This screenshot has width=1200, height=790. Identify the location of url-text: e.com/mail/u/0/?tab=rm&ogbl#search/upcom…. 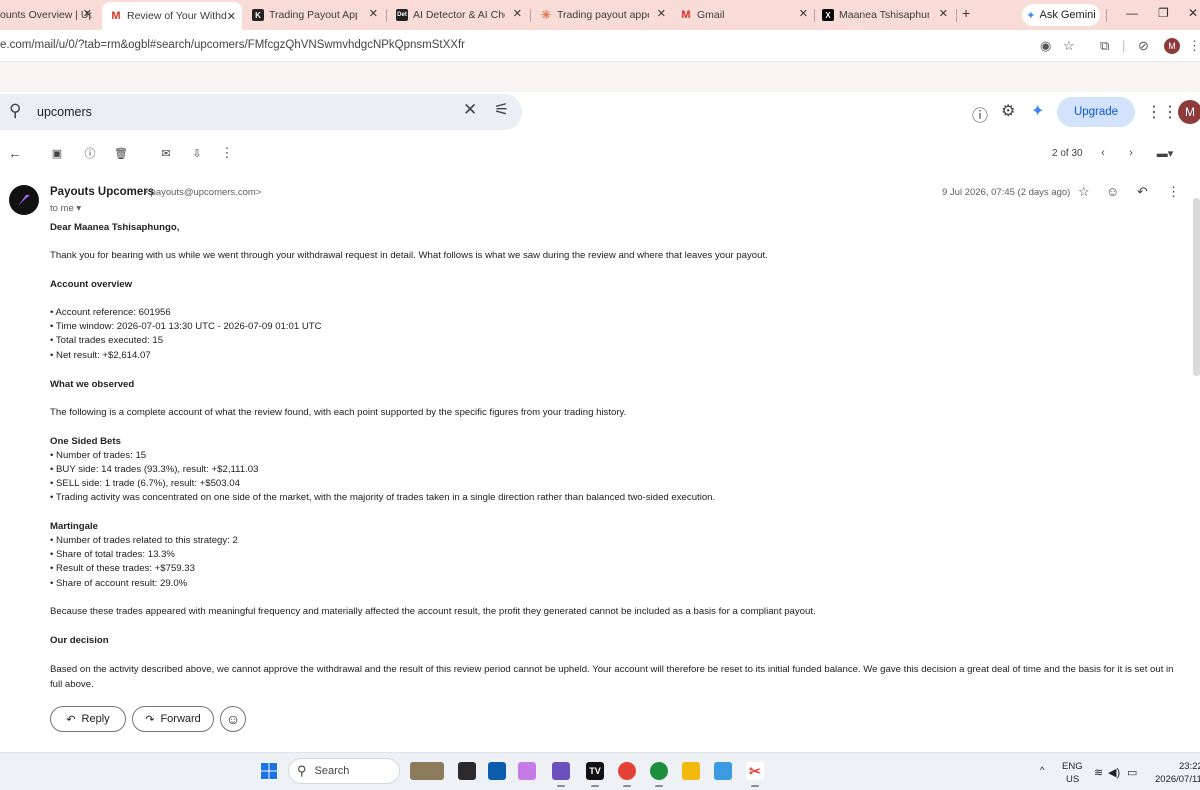
(232, 45).